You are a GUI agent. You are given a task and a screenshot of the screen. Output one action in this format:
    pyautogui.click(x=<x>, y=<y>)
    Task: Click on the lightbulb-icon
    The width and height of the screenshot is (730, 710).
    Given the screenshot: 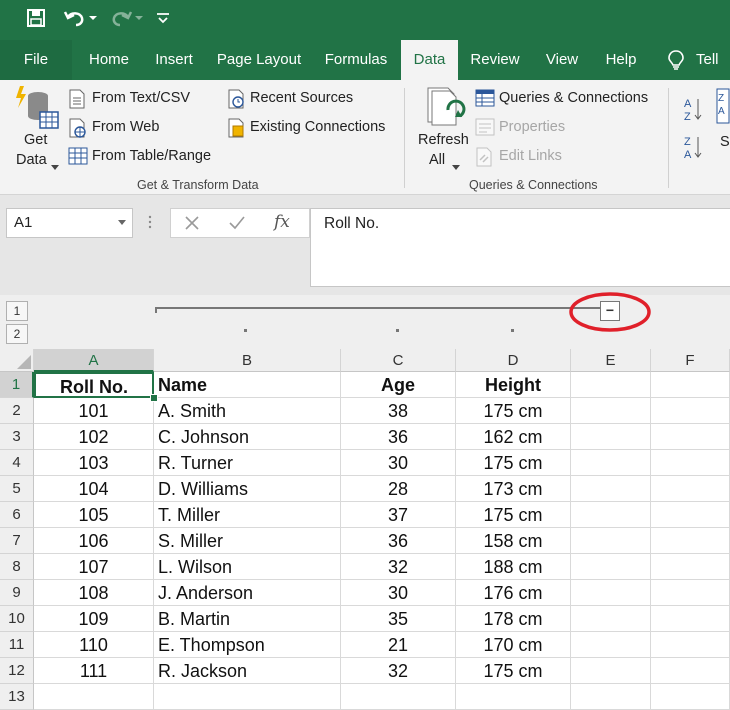 What is the action you would take?
    pyautogui.click(x=676, y=60)
    